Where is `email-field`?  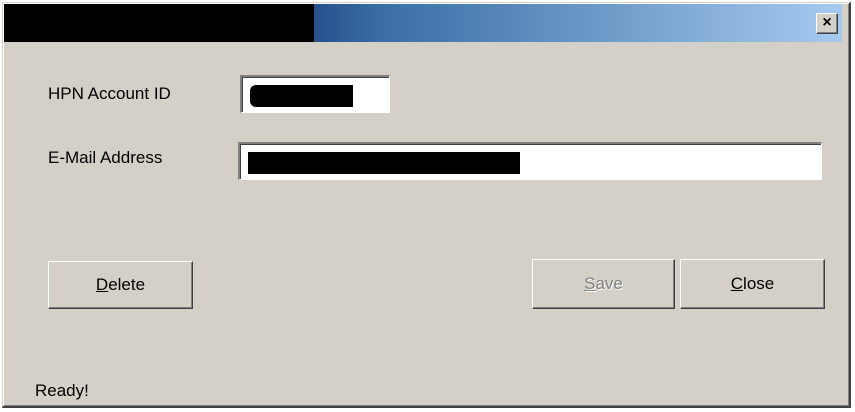 email-field is located at coordinates (530, 161).